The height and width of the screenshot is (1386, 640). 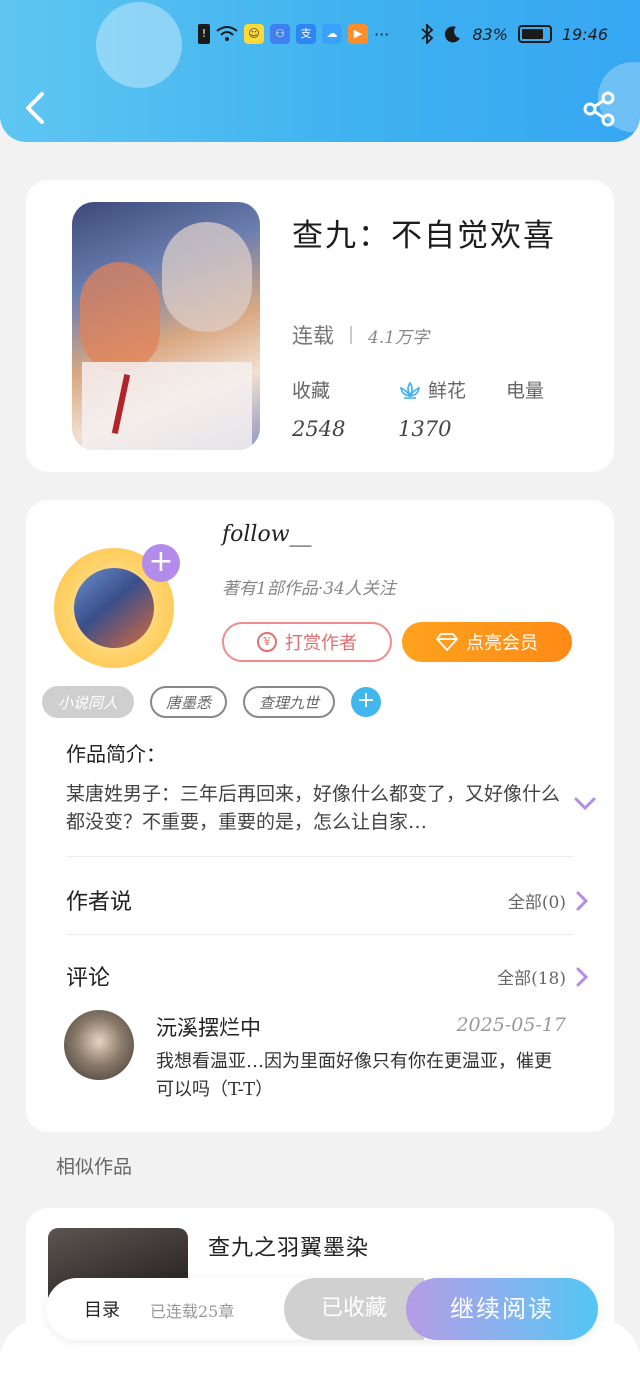 I want to click on moon-icon, so click(x=453, y=34).